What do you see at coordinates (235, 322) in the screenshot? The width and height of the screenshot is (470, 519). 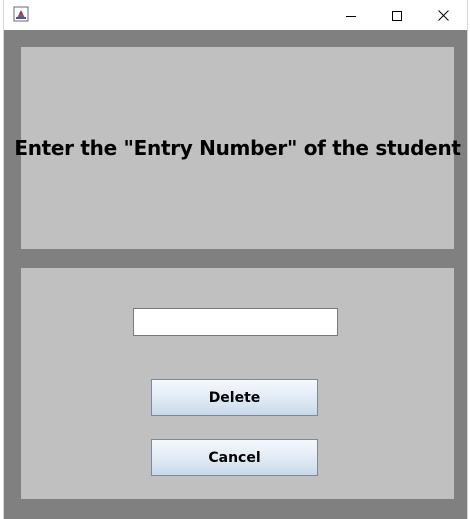 I see `entry-number-input` at bounding box center [235, 322].